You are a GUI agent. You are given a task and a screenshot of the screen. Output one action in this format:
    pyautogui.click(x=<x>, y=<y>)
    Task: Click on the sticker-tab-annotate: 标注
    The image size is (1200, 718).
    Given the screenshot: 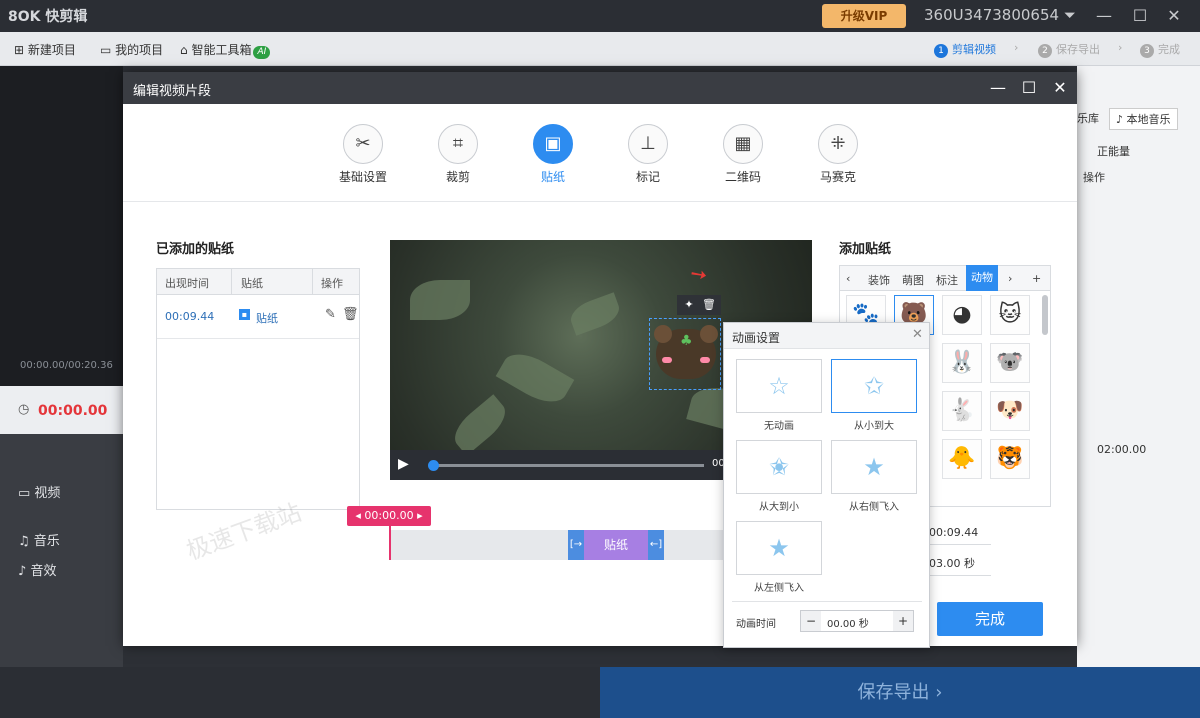 What is the action you would take?
    pyautogui.click(x=947, y=280)
    